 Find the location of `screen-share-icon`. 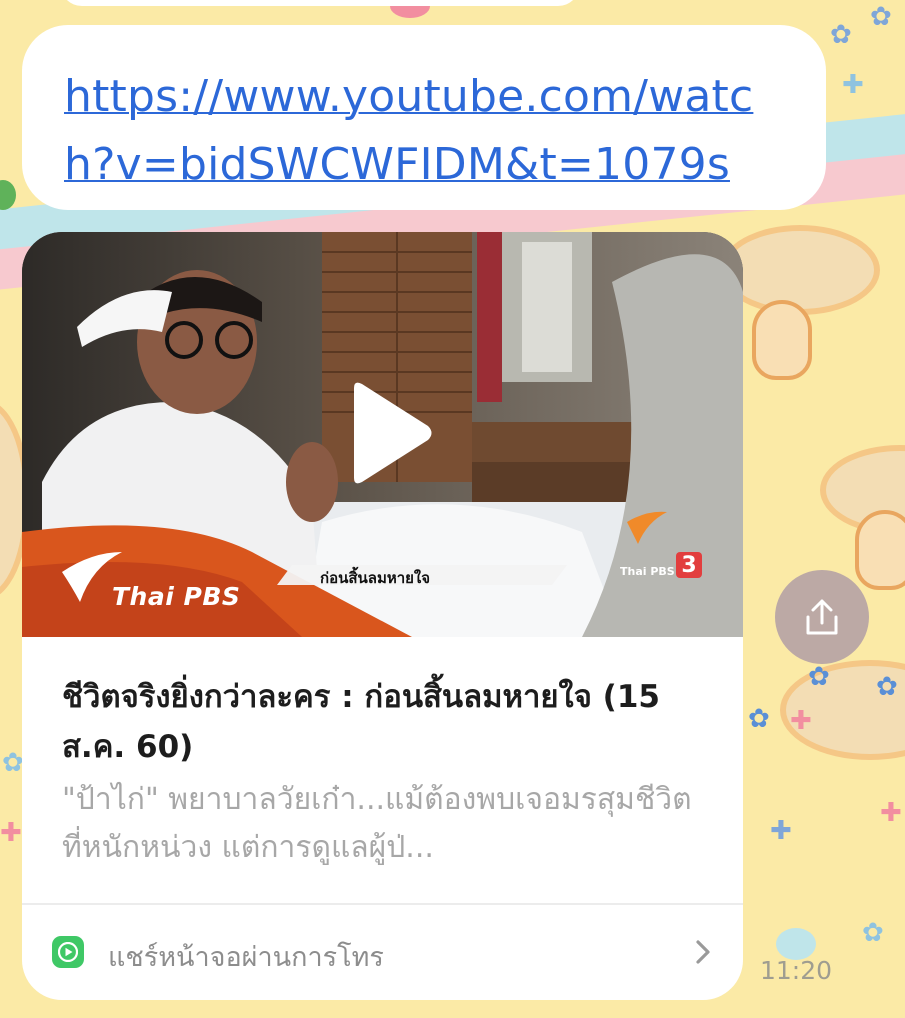

screen-share-icon is located at coordinates (68, 952).